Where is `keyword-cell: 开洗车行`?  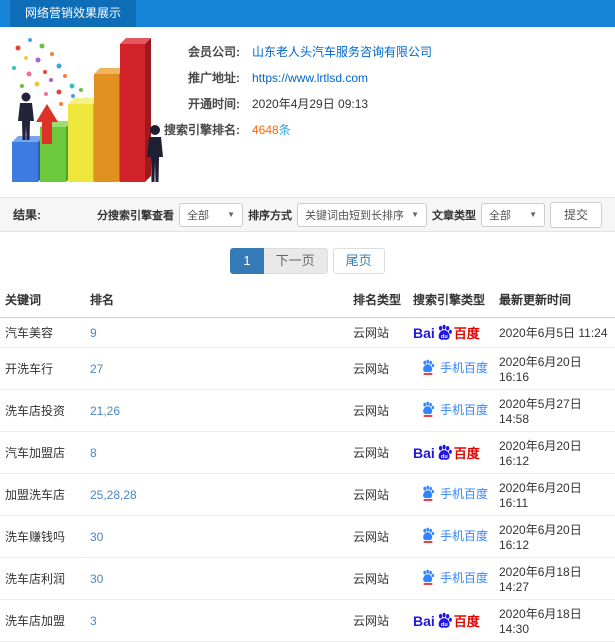 keyword-cell: 开洗车行 is located at coordinates (42, 368).